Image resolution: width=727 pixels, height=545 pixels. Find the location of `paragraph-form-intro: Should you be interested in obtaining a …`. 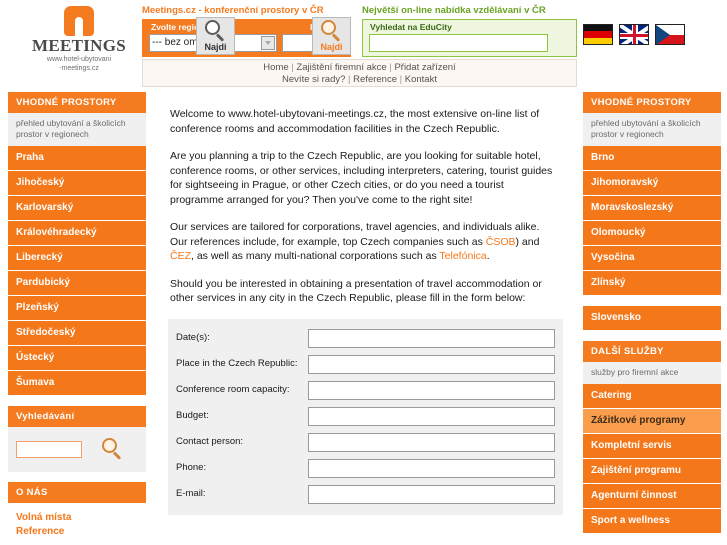

paragraph-form-intro: Should you be interested in obtaining a … is located at coordinates (356, 291).